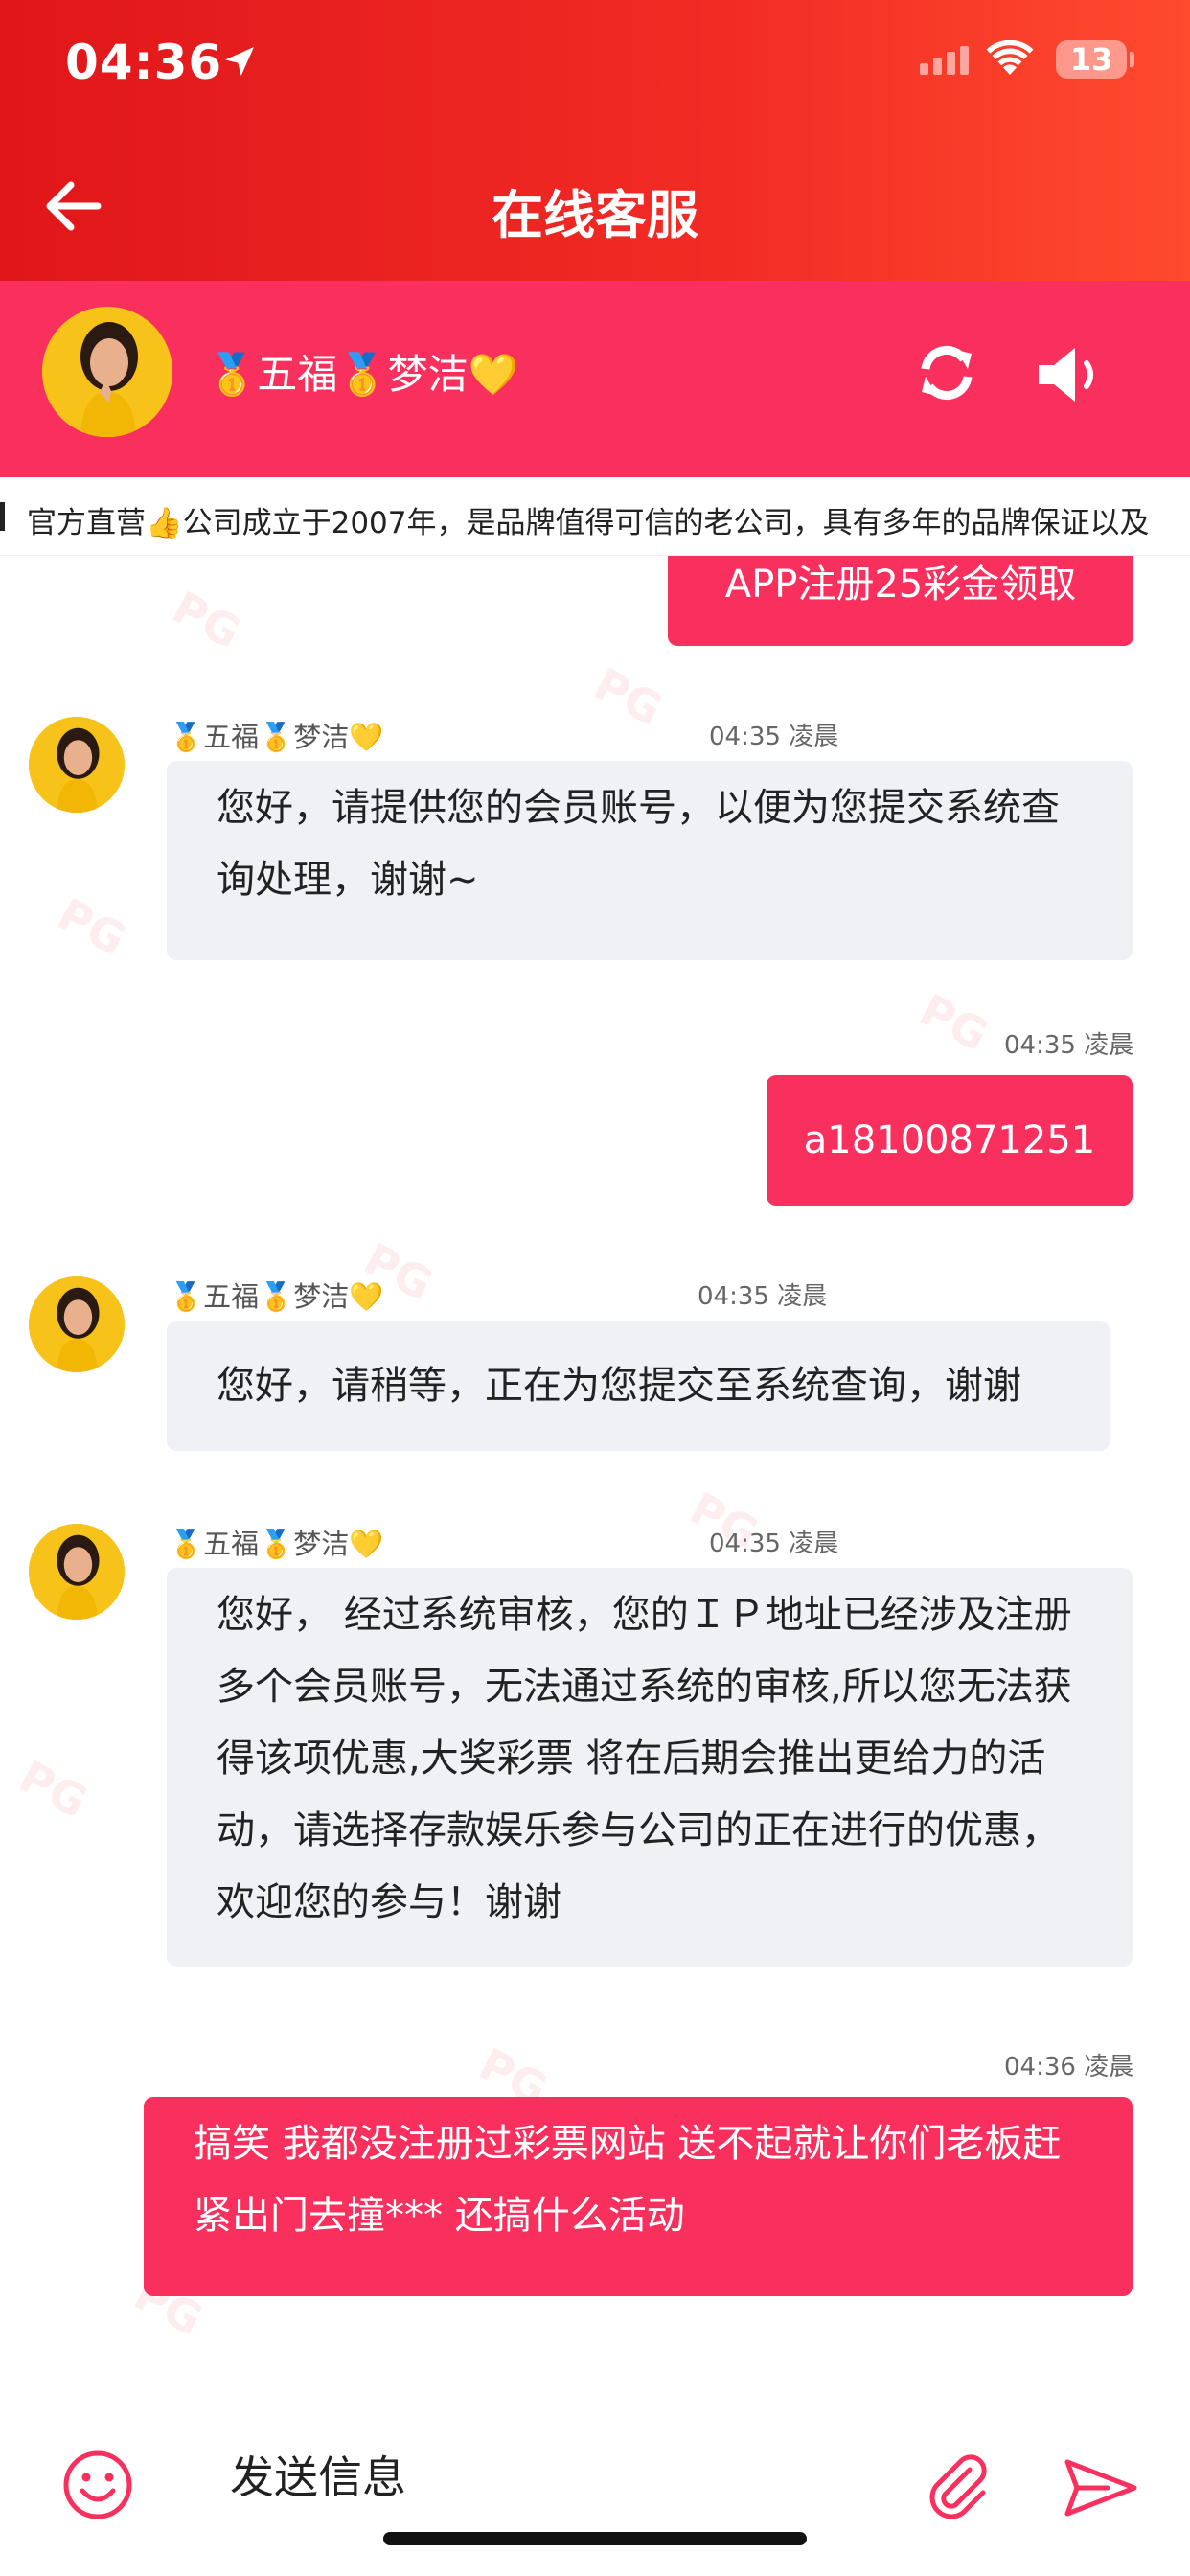 Image resolution: width=1190 pixels, height=2576 pixels. I want to click on outgoing-message: APP注册25彩金领取, so click(901, 601).